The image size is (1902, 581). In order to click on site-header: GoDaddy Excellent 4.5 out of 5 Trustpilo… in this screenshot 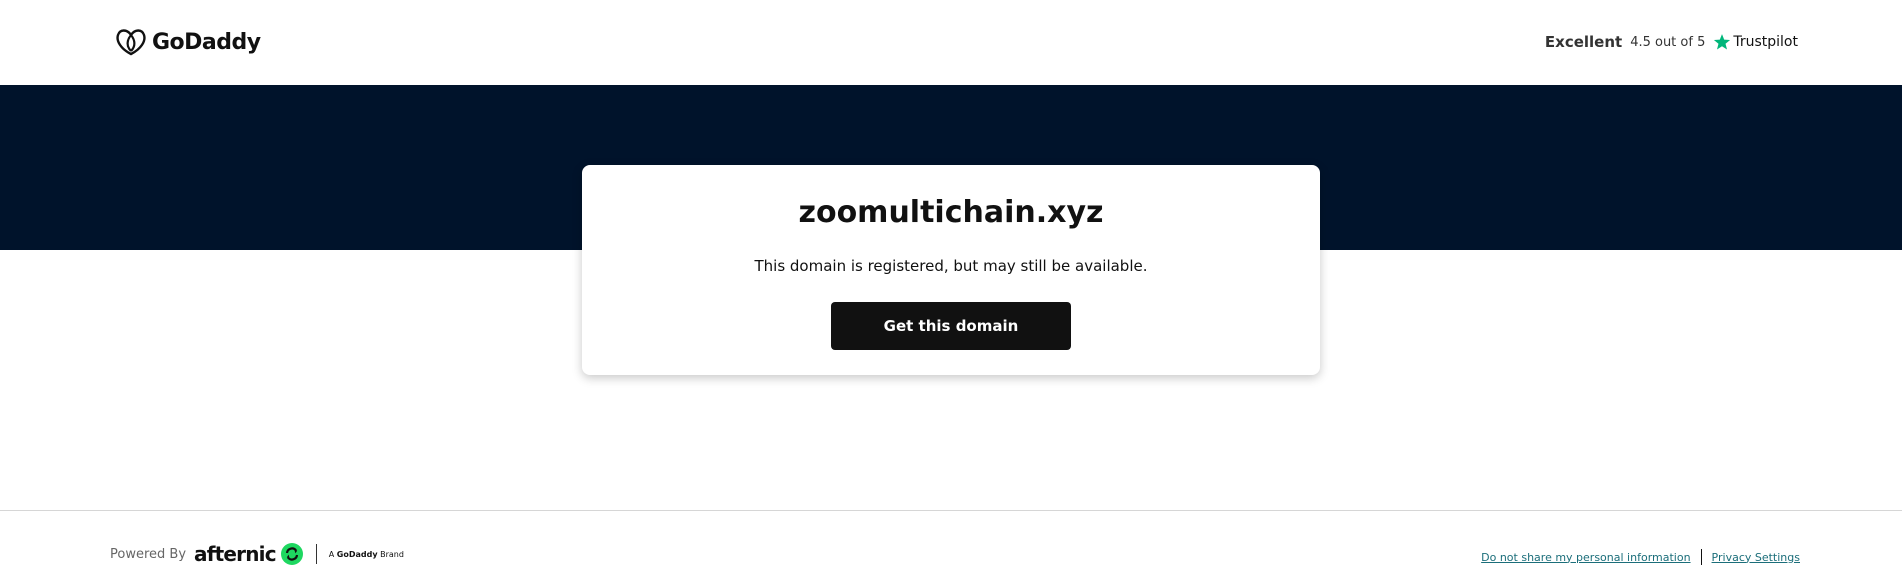, I will do `click(951, 42)`.